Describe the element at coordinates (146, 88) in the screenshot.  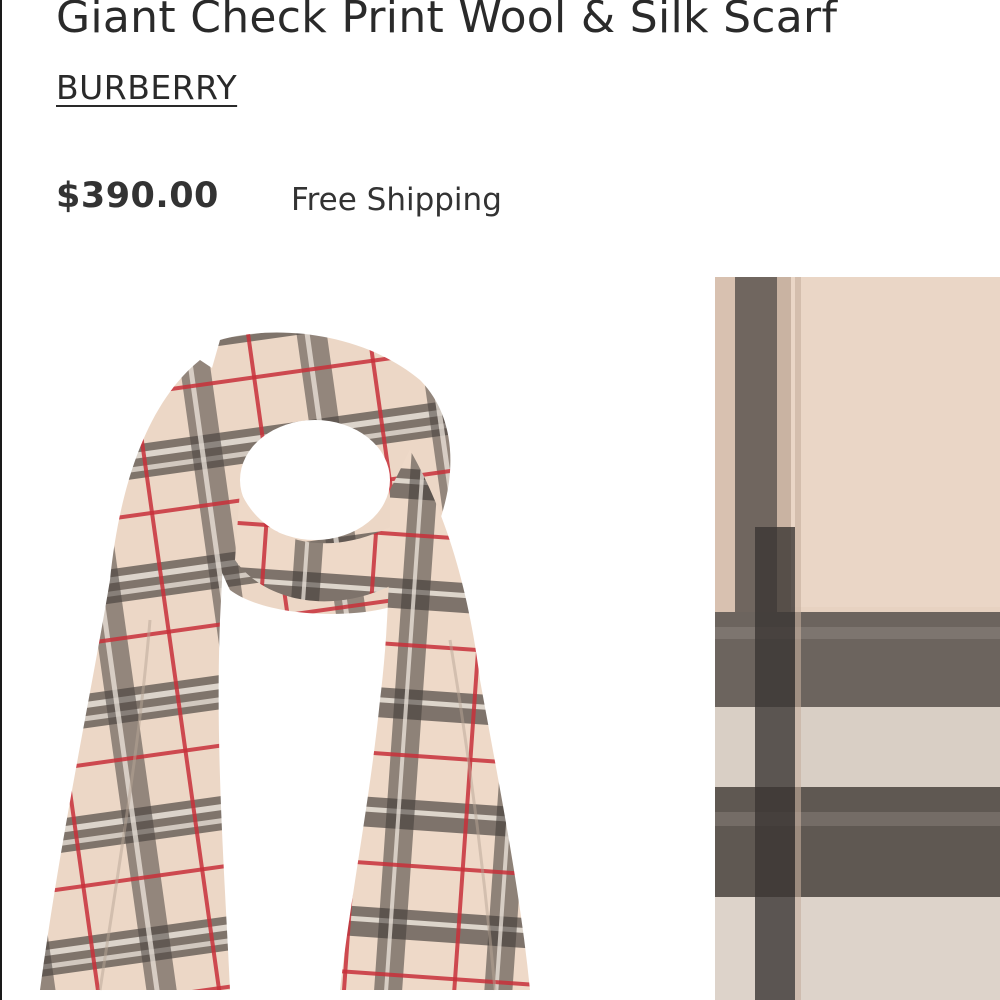
I see `brand-link: BURBERRY` at that location.